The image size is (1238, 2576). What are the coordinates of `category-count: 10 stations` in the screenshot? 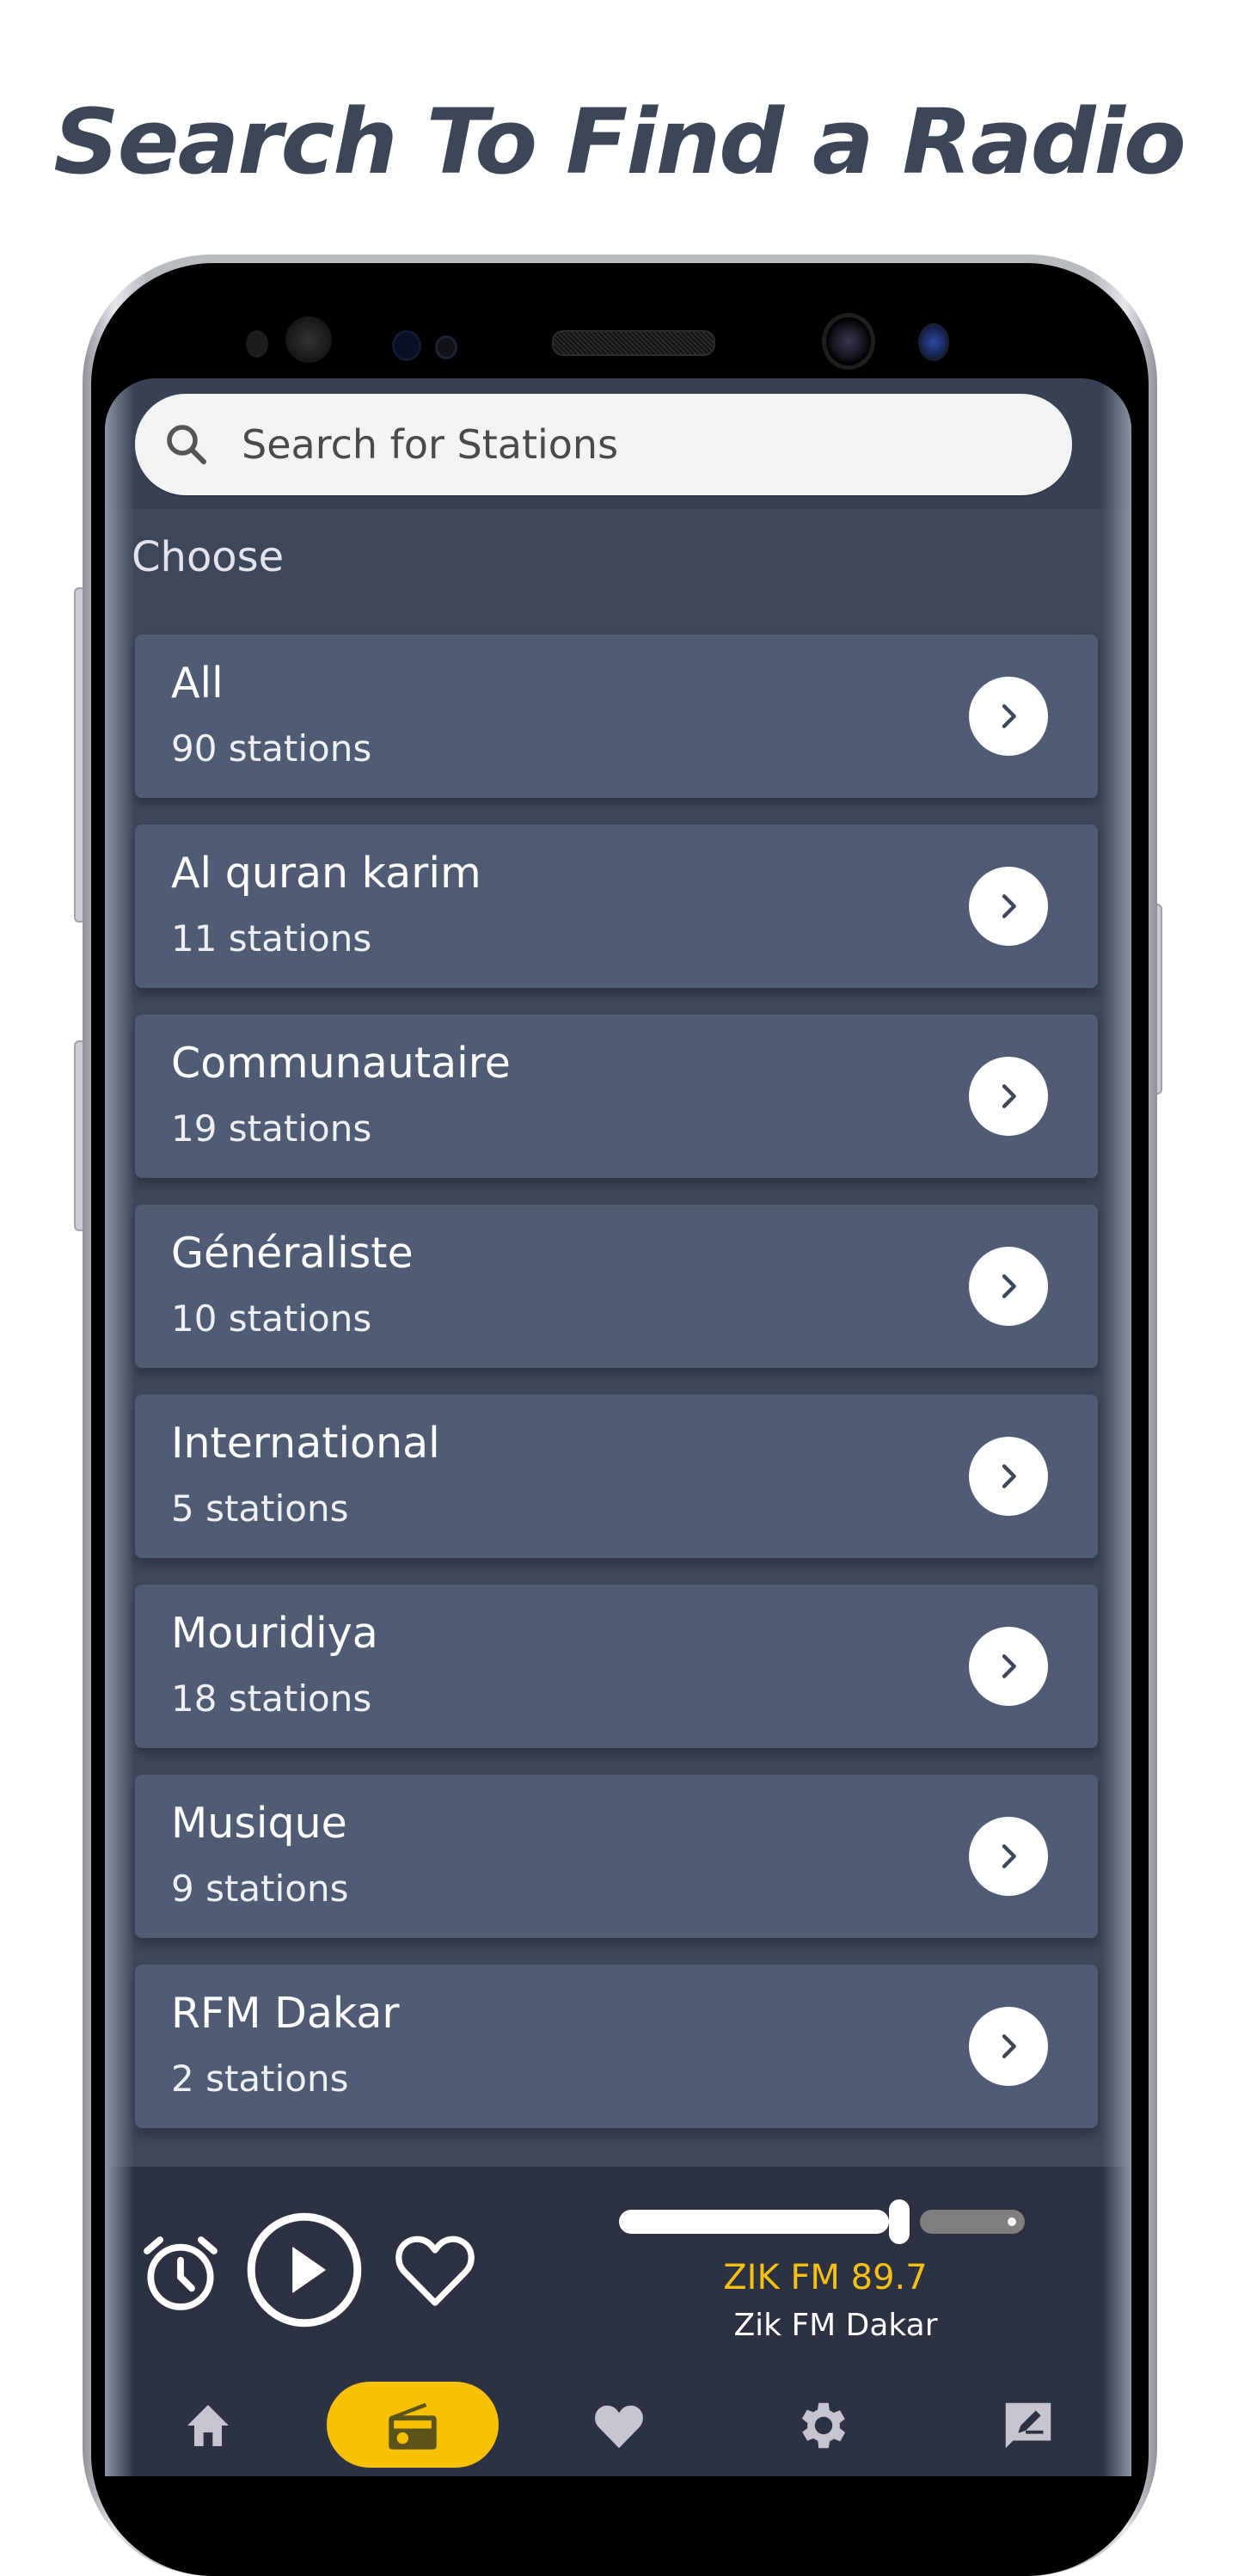 It's located at (272, 1318).